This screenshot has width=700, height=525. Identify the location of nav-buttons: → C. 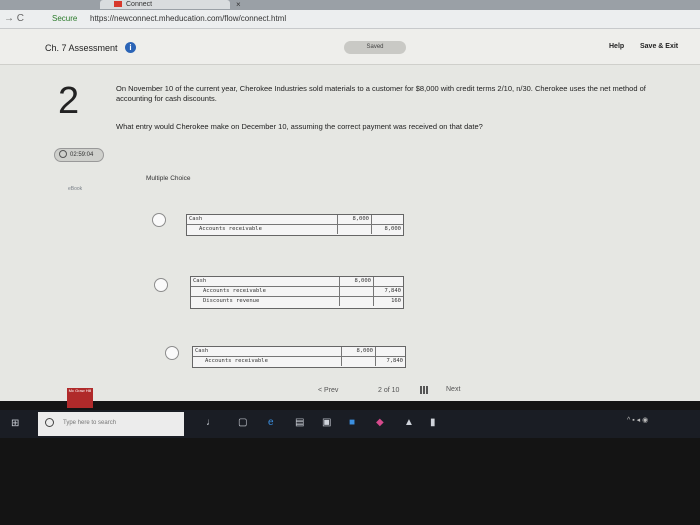
(14, 19).